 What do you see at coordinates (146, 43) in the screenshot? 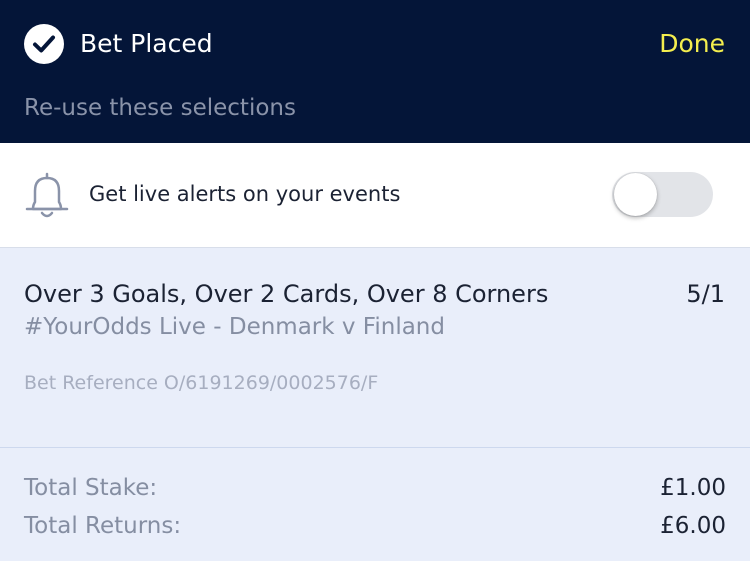
I see `bet-placed-title: Bet Placed` at bounding box center [146, 43].